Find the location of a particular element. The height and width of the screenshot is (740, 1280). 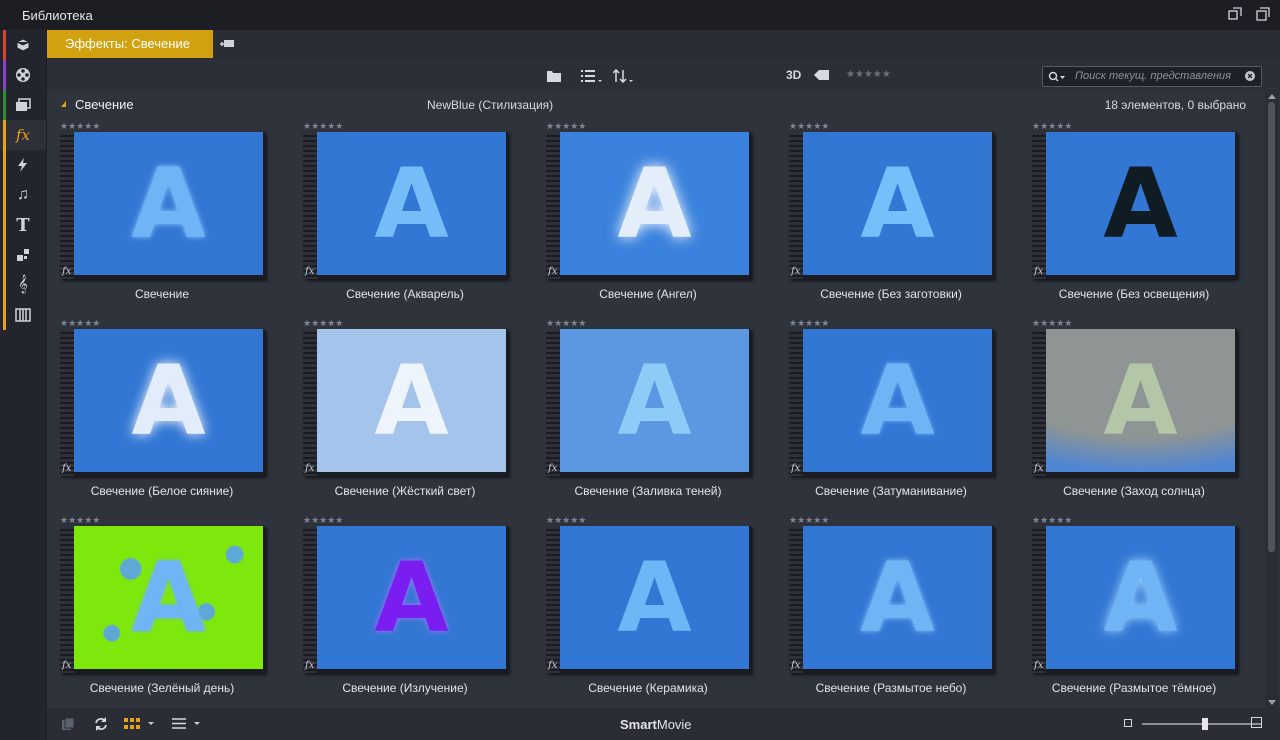

effect-item: ★★★★★ fx A Свечение (Акварель) is located at coordinates (400, 218).